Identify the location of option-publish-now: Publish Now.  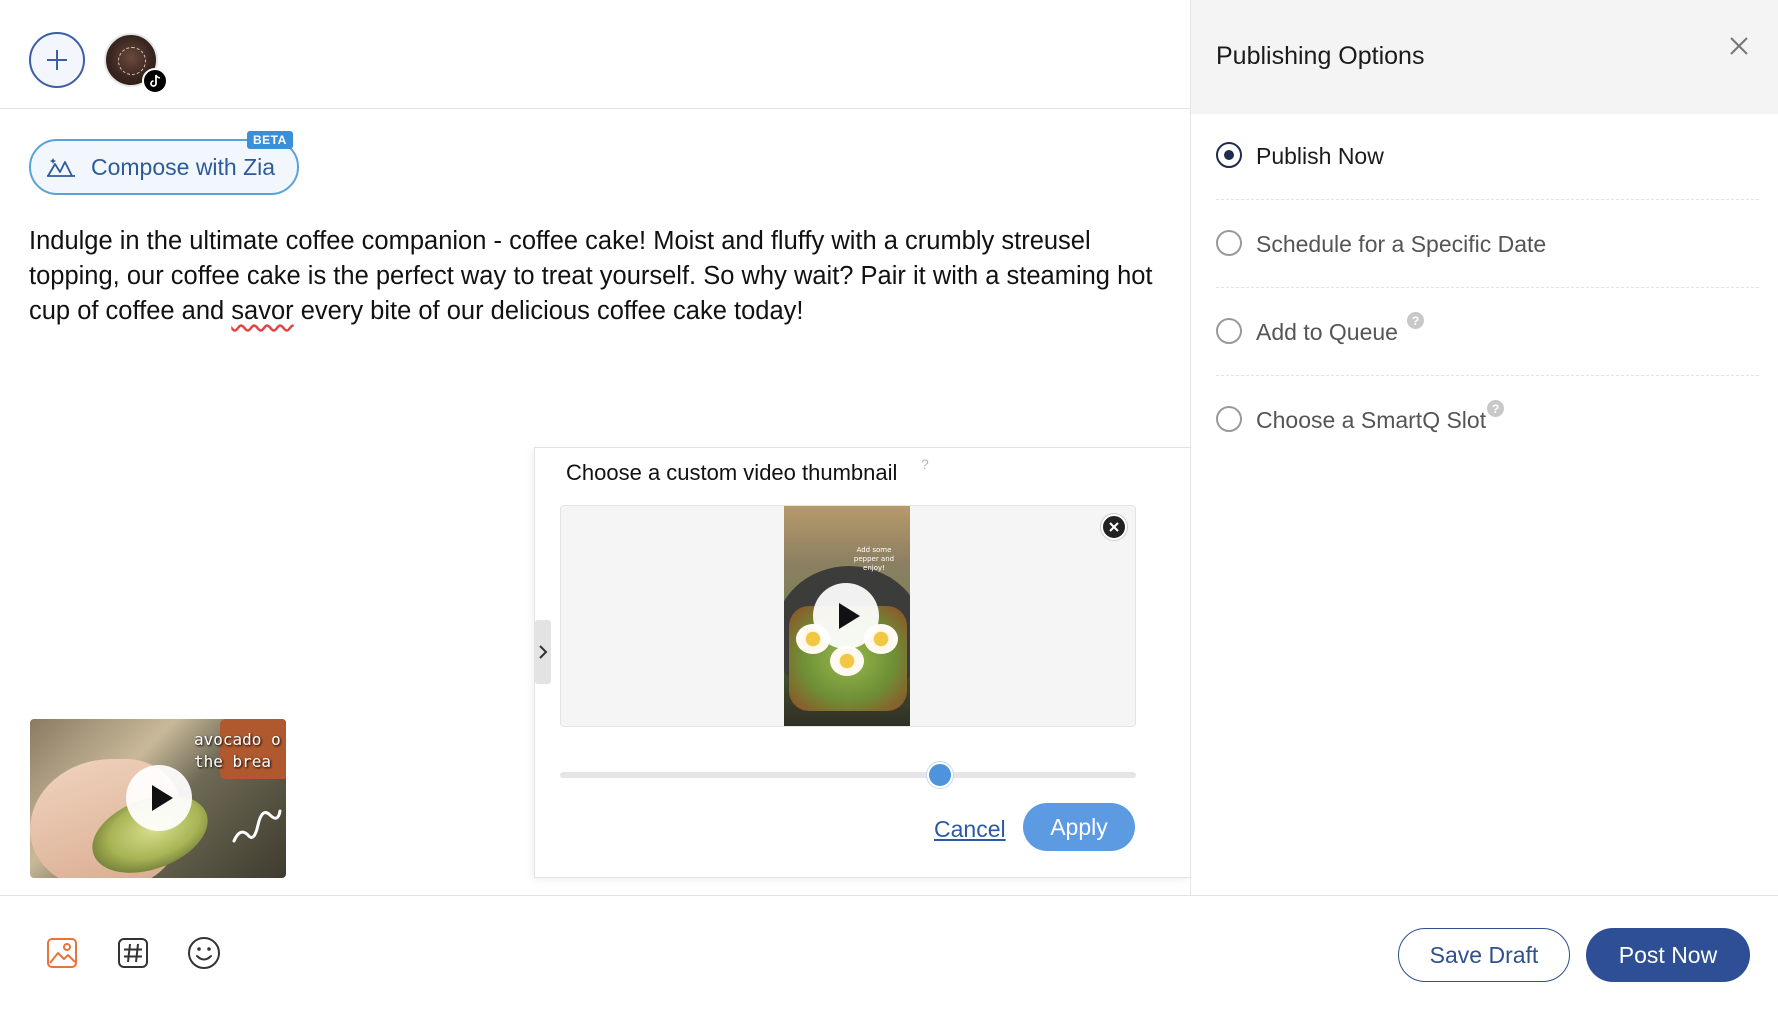
(1487, 156).